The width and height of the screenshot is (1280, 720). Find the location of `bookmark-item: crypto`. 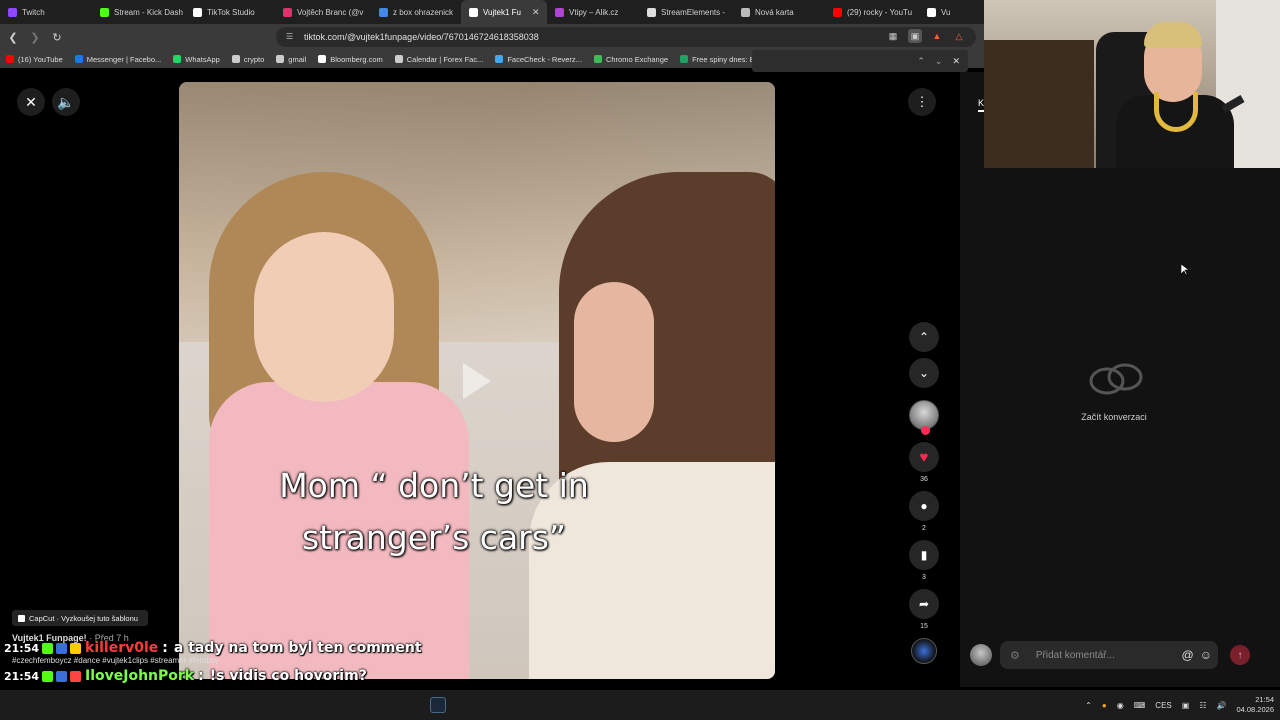

bookmark-item: crypto is located at coordinates (248, 59).